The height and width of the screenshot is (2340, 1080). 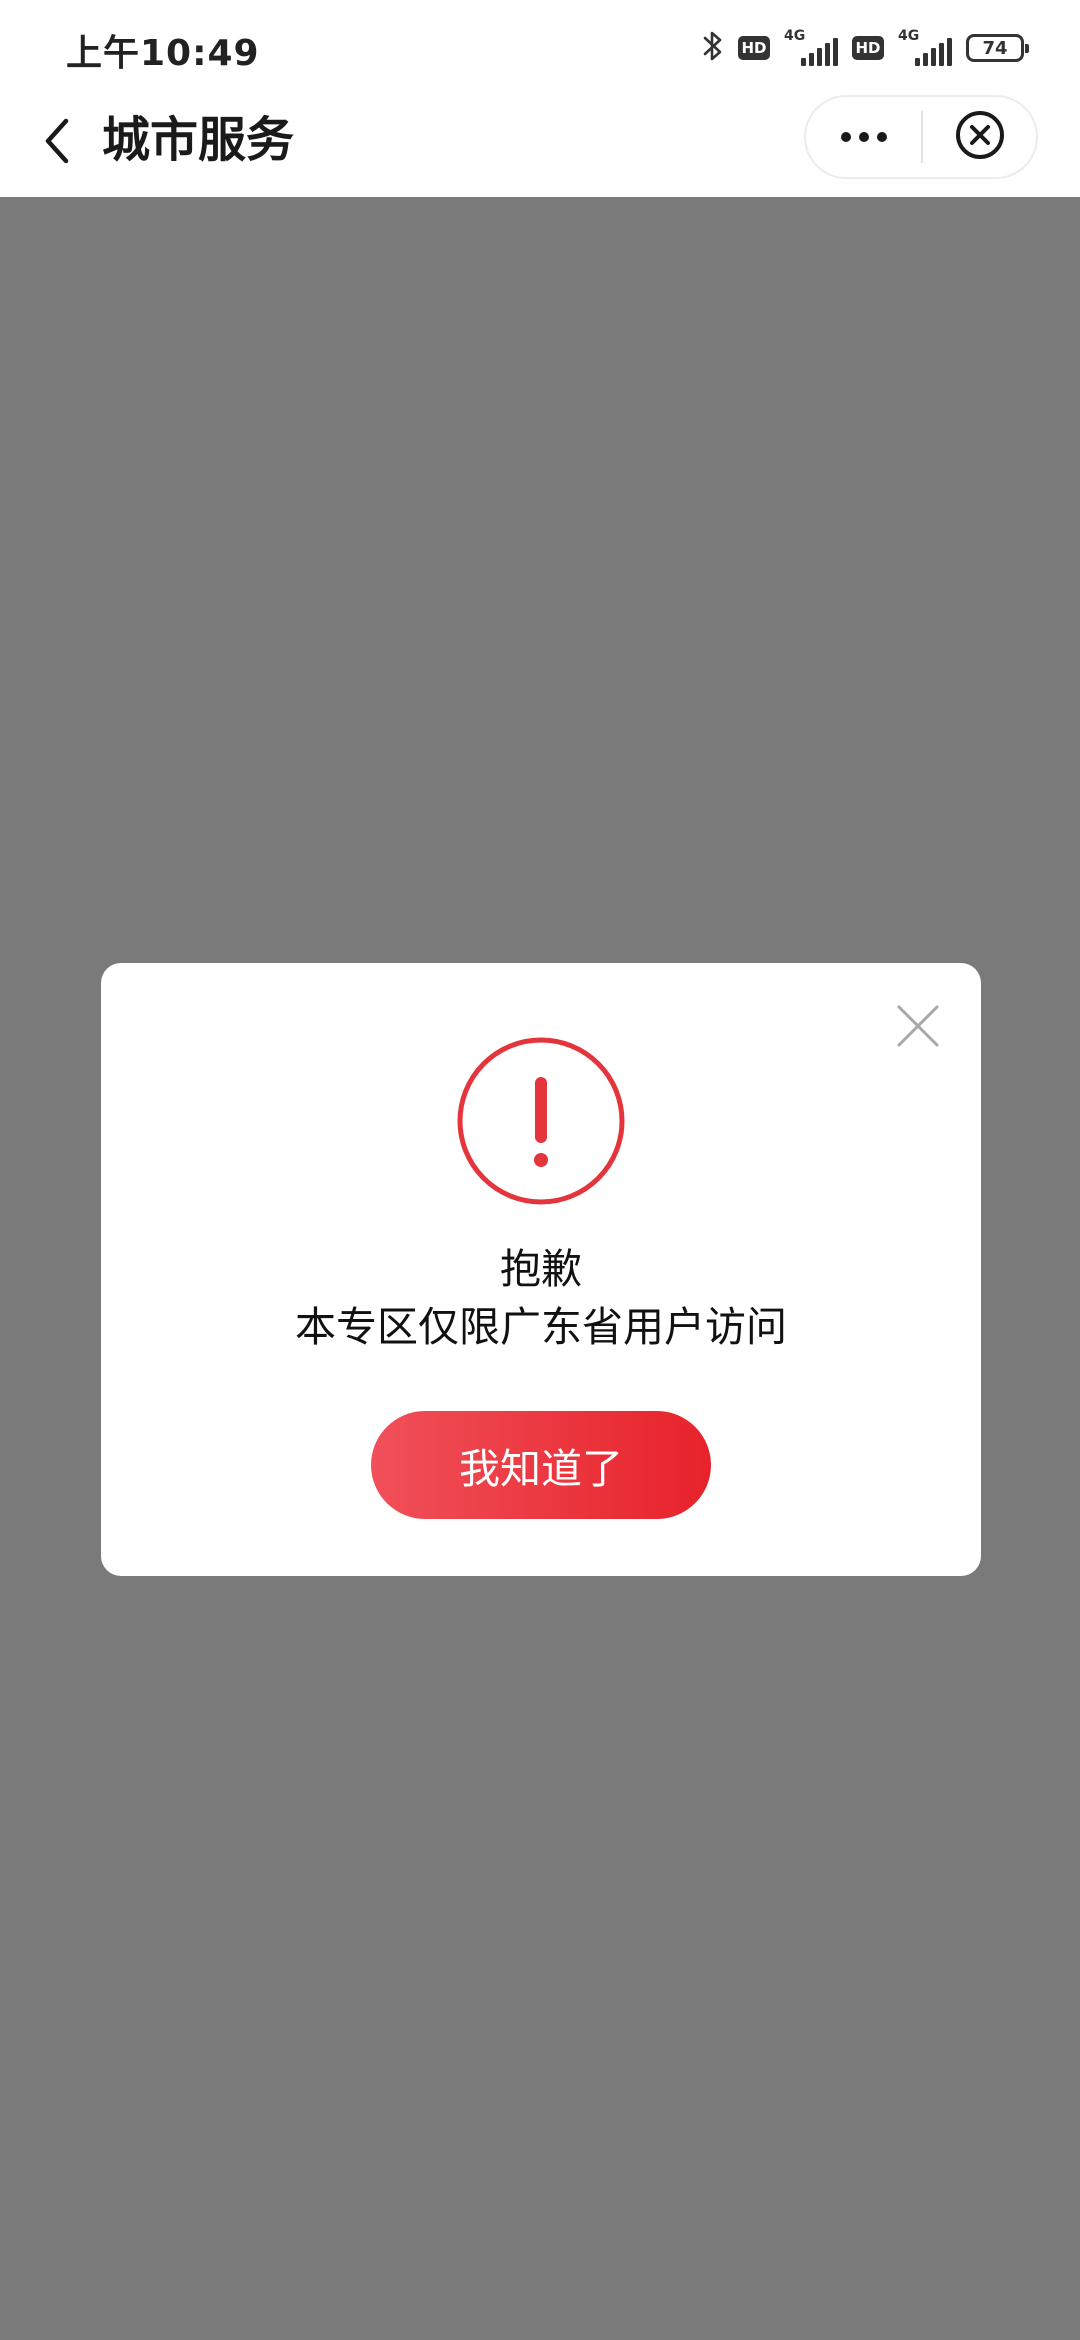 What do you see at coordinates (540, 47) in the screenshot?
I see `status-bar: 上午10:49 HD 4G HD 4G 74` at bounding box center [540, 47].